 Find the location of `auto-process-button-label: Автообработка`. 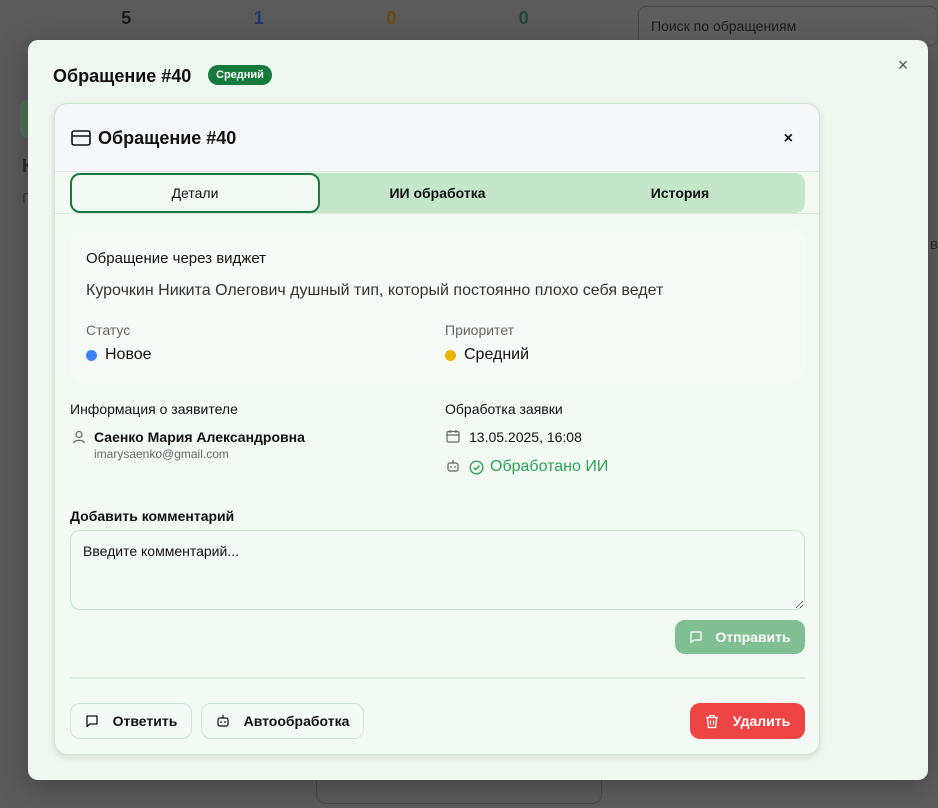

auto-process-button-label: Автообработка is located at coordinates (296, 721).